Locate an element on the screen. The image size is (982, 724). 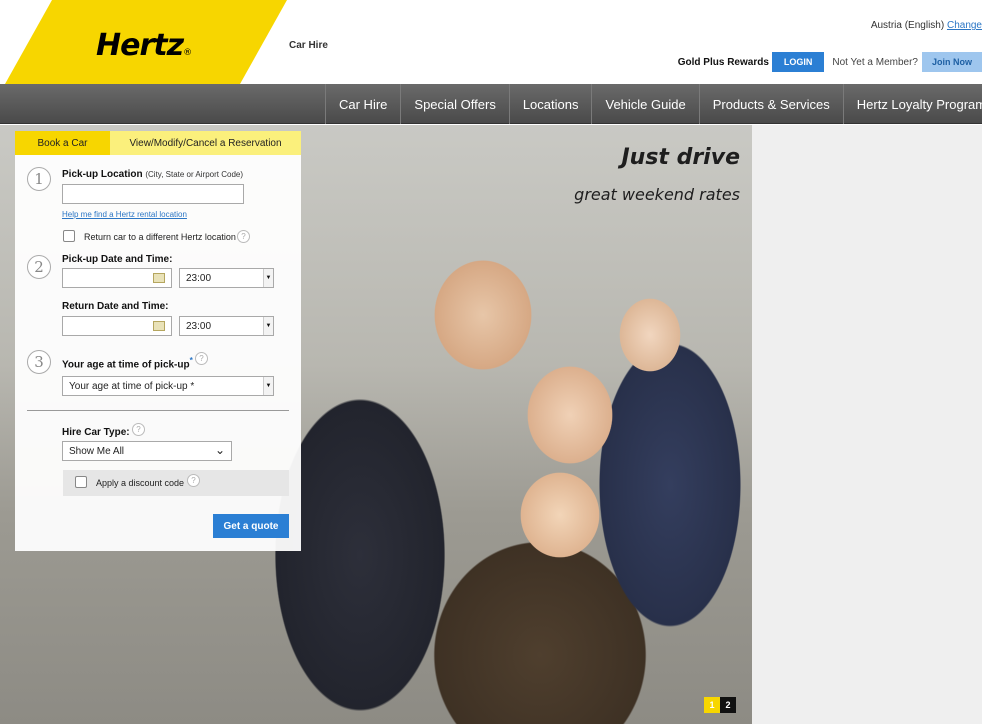
return-different-location-label: Return car to a different Hertz location is located at coordinates (160, 237).